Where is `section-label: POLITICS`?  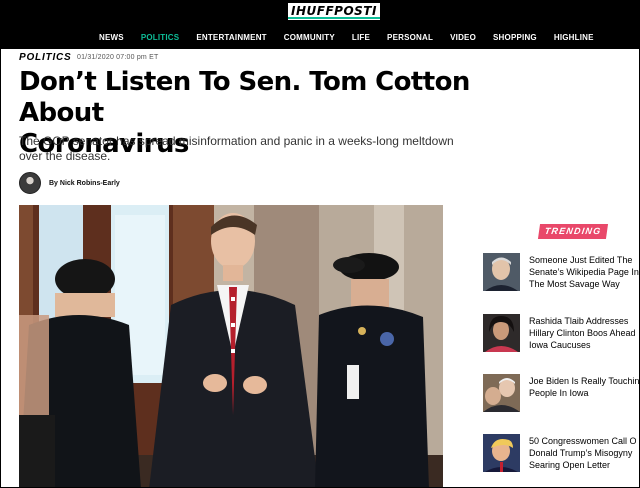
section-label: POLITICS is located at coordinates (45, 57).